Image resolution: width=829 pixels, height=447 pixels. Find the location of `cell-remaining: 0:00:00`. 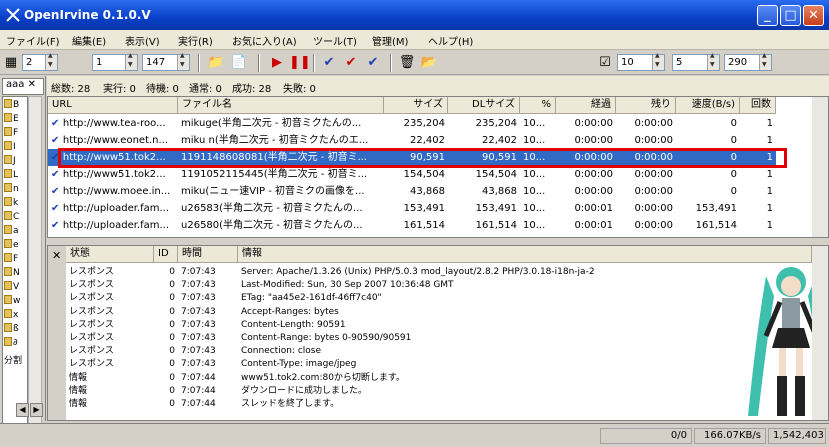

cell-remaining: 0:00:00 is located at coordinates (653, 140).